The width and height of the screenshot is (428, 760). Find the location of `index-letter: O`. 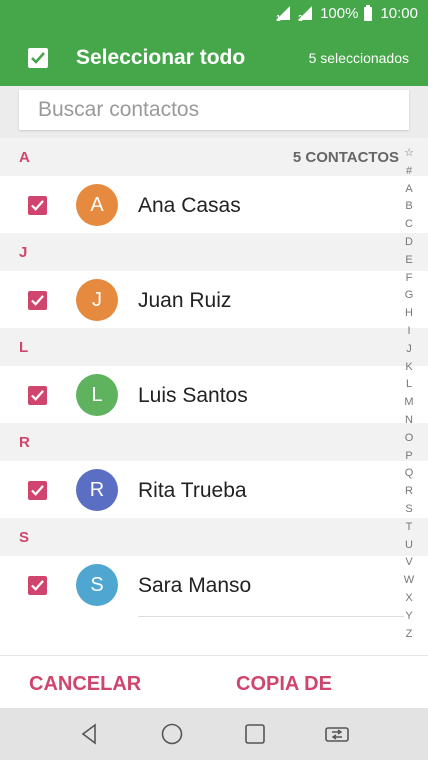

index-letter: O is located at coordinates (409, 439).